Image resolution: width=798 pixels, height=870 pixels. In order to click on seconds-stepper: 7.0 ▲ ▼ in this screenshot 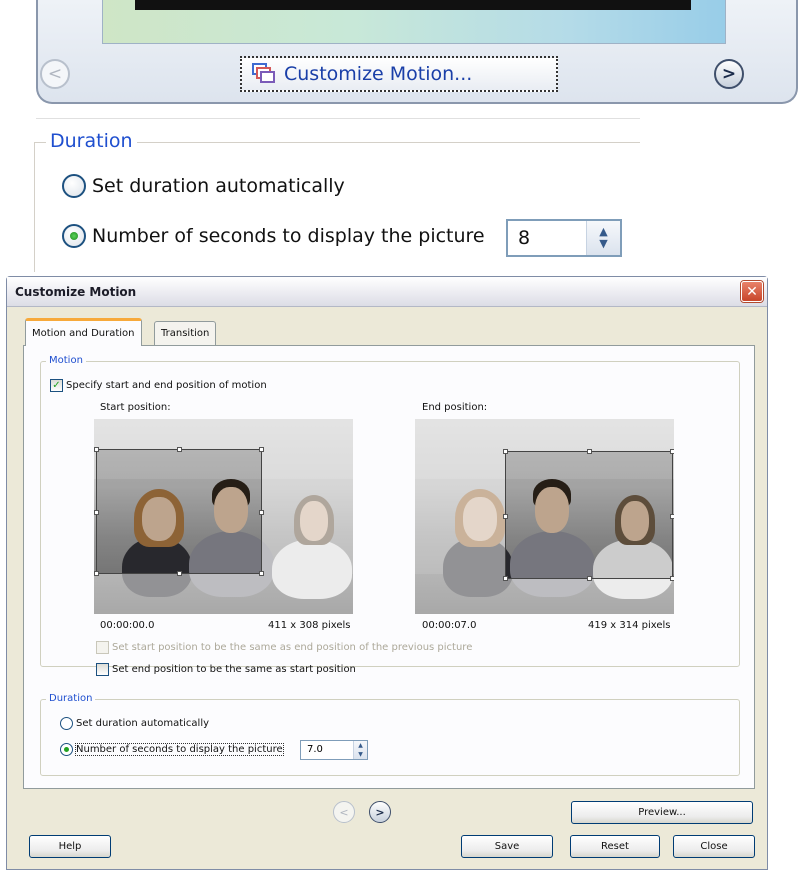, I will do `click(334, 750)`.